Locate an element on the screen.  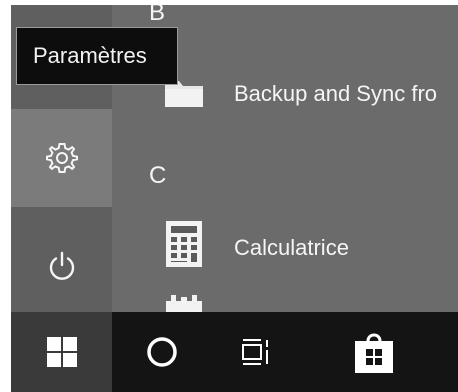
cortana-circle-icon is located at coordinates (162, 352).